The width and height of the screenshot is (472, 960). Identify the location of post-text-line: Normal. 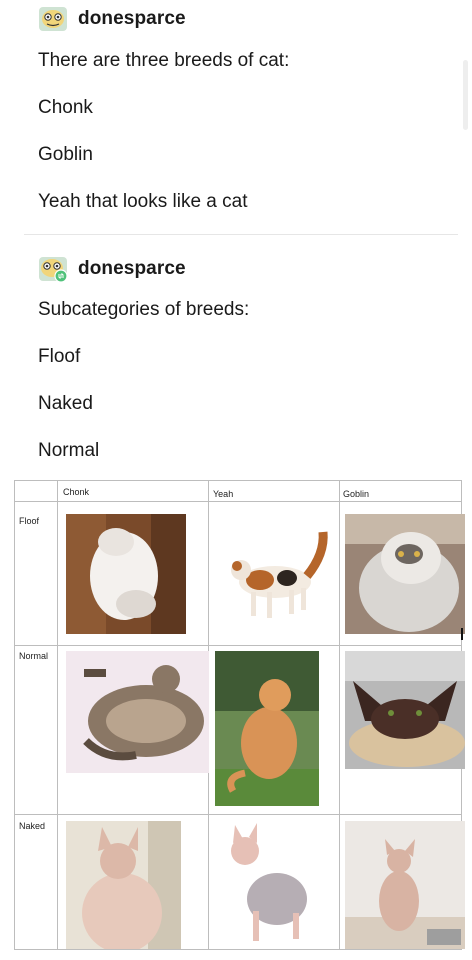
(69, 450).